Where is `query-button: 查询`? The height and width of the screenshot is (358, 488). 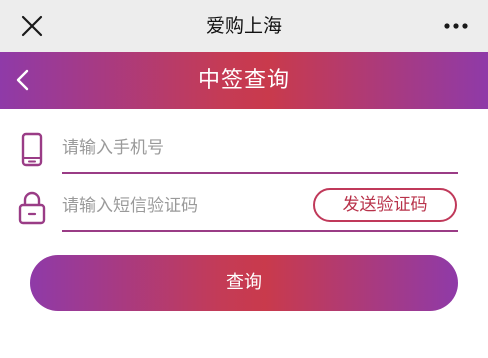
query-button: 查询 is located at coordinates (244, 283).